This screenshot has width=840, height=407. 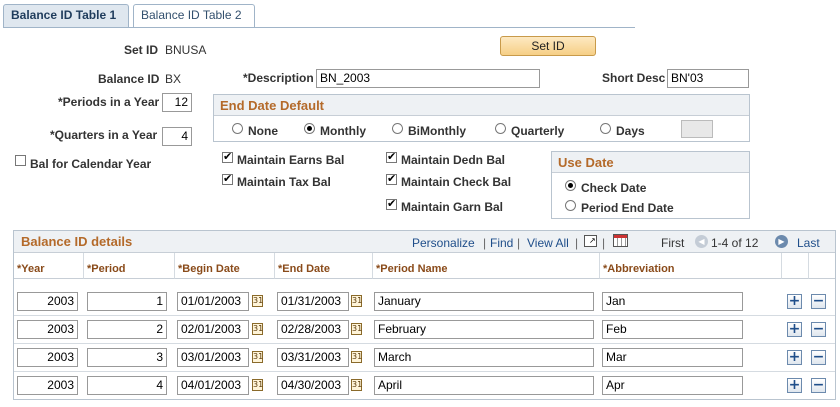 What do you see at coordinates (672, 329) in the screenshot?
I see `row2-abbreviation: Feb` at bounding box center [672, 329].